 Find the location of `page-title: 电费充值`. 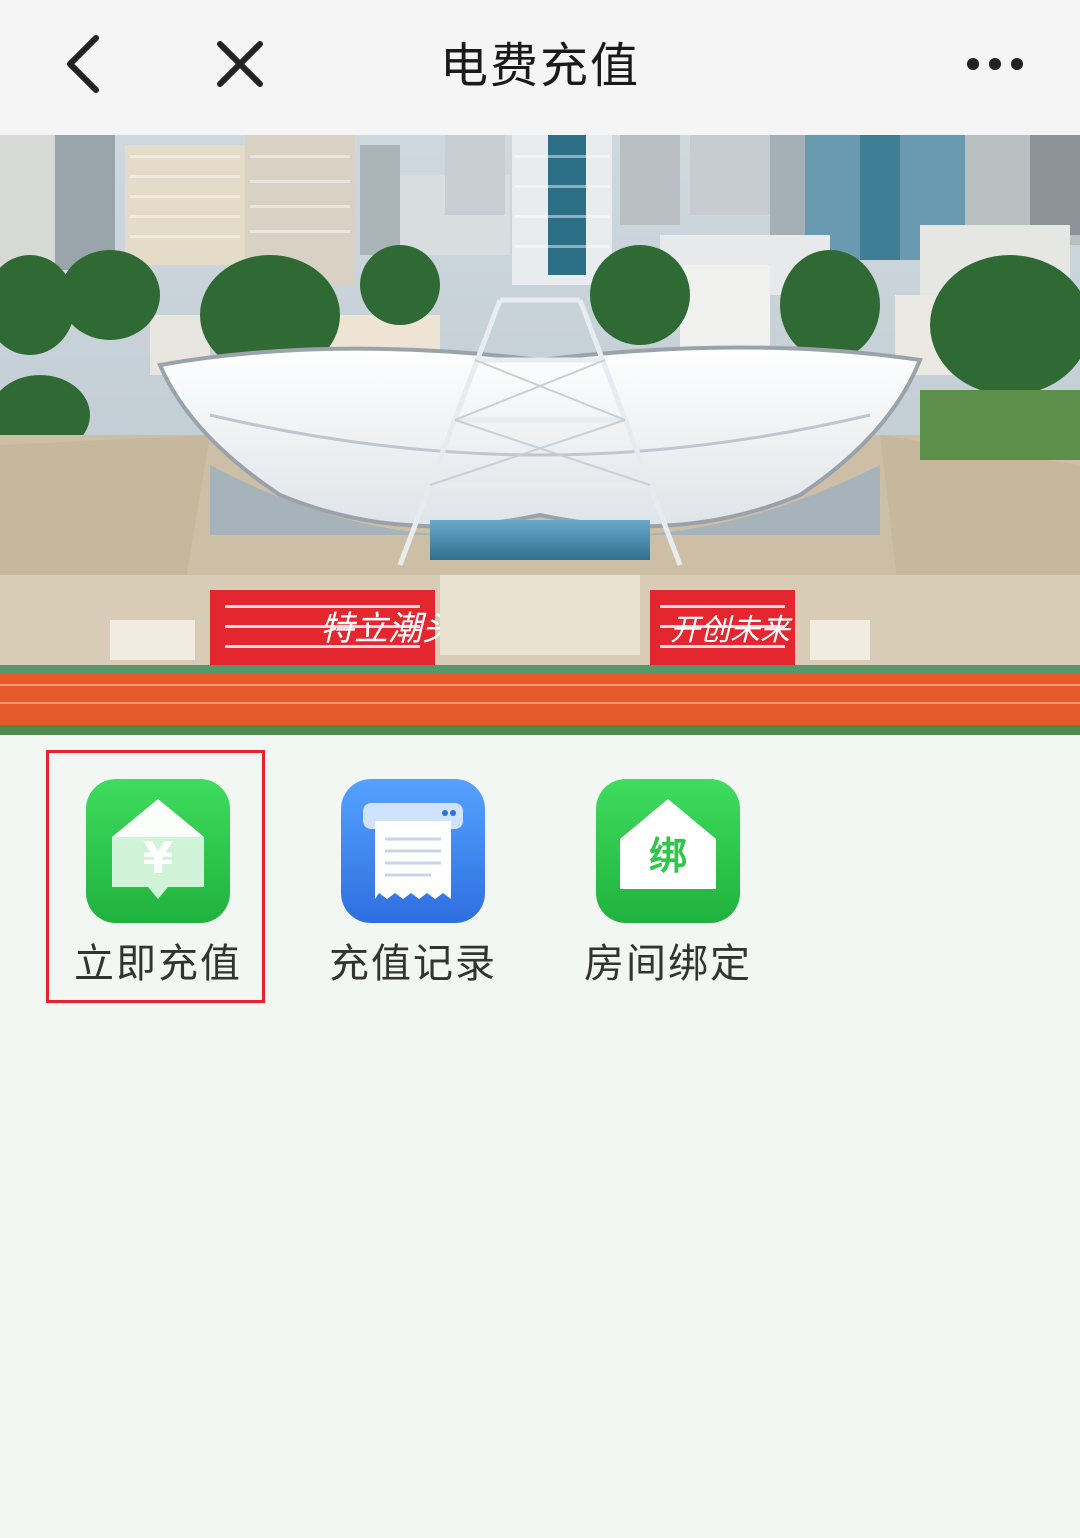

page-title: 电费充值 is located at coordinates (539, 66).